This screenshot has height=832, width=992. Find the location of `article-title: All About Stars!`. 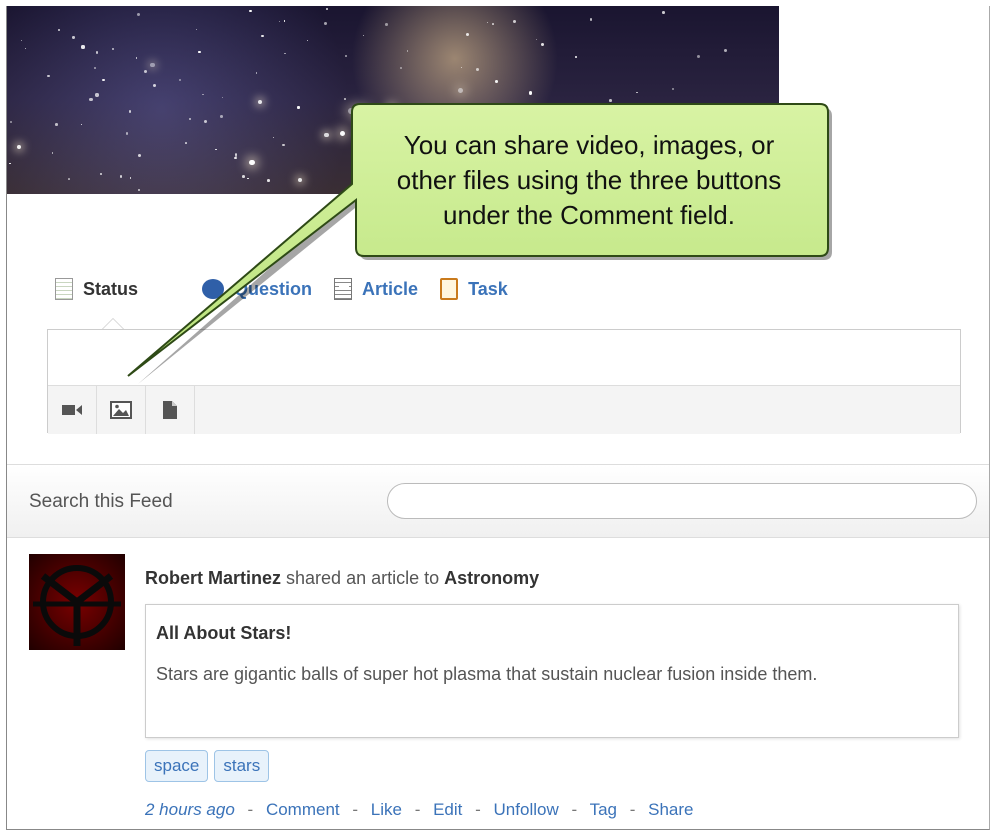

article-title: All About Stars! is located at coordinates (223, 633).